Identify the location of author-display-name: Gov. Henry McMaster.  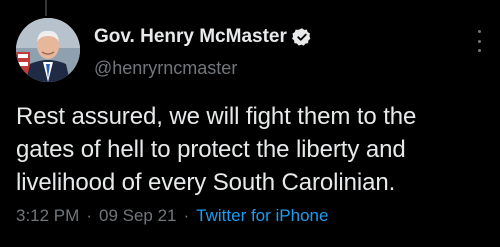
(190, 37).